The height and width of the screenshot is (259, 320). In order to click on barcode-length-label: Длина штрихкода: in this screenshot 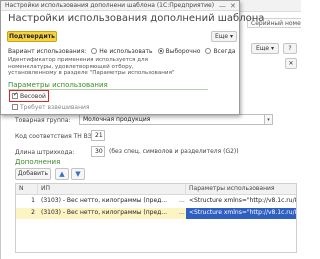, I will do `click(45, 152)`.